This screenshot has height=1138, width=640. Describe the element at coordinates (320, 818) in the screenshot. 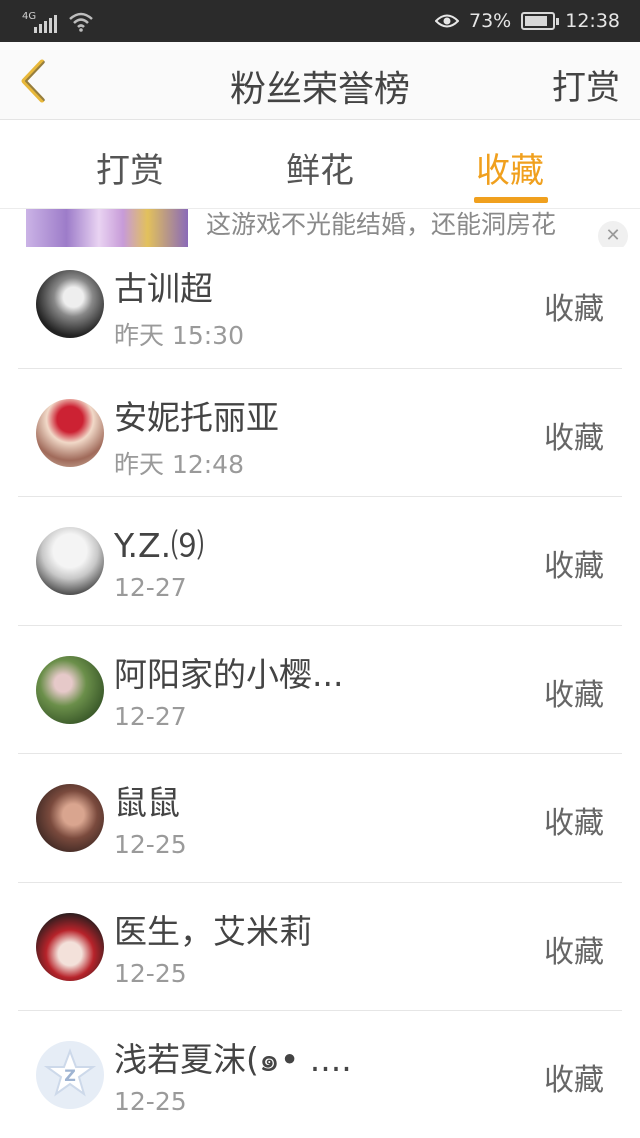

I see `list-item: 鼠鼠 12-25 收藏` at that location.